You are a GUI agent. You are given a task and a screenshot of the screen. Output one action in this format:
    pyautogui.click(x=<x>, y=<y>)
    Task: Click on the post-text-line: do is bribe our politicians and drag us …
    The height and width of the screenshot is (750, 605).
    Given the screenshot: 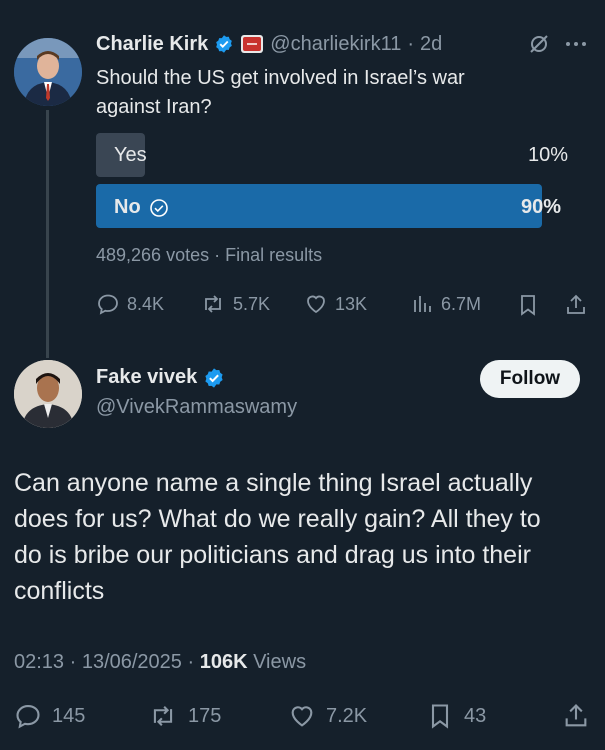 What is the action you would take?
    pyautogui.click(x=272, y=555)
    